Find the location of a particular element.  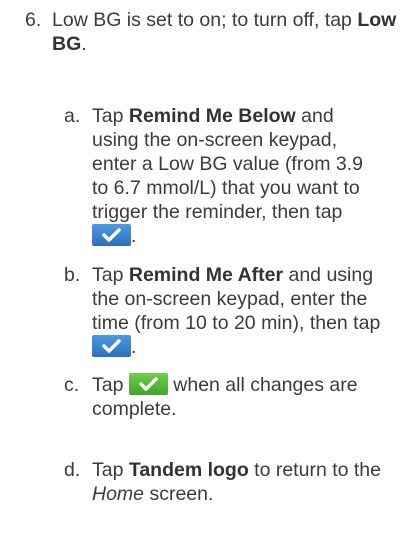

step-number: 6. is located at coordinates (33, 20).